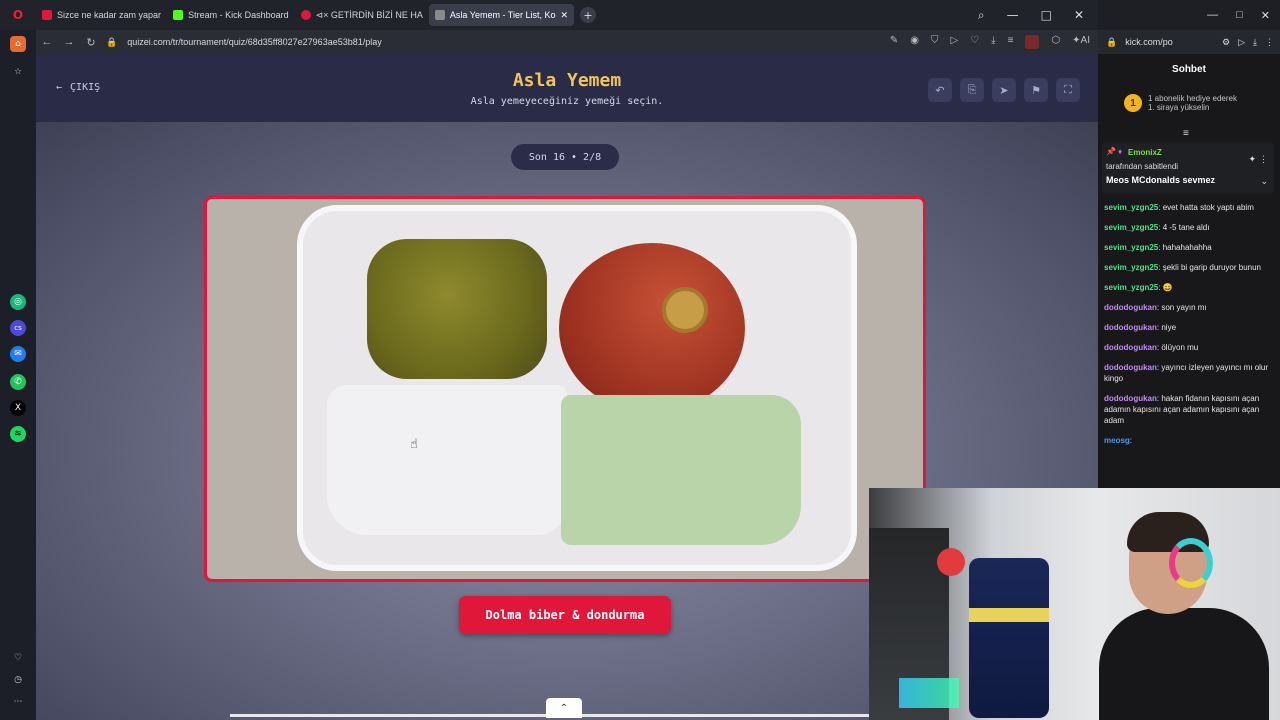  I want to click on chat-message: dododogukan: son yayın mı, so click(1189, 307).